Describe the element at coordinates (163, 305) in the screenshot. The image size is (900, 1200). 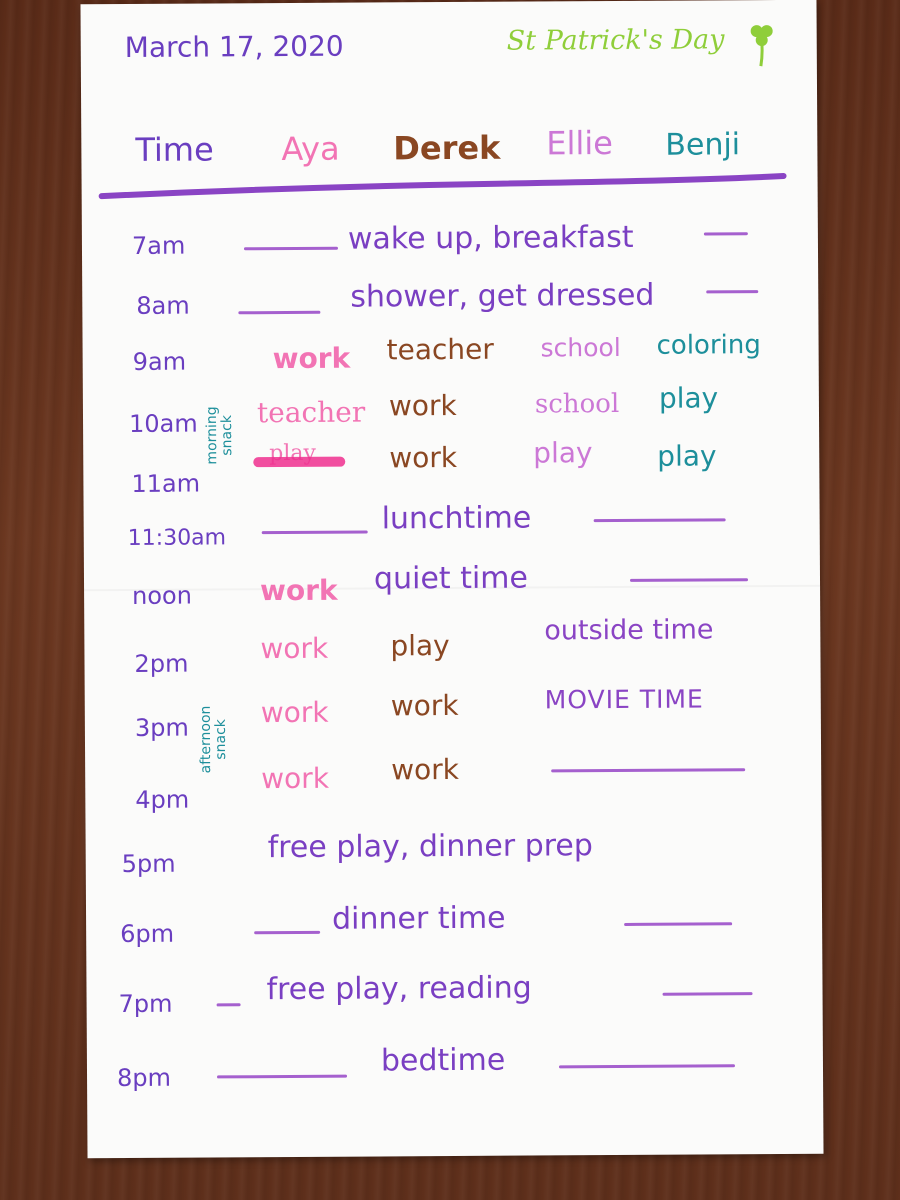
I see `row-time: 8am` at that location.